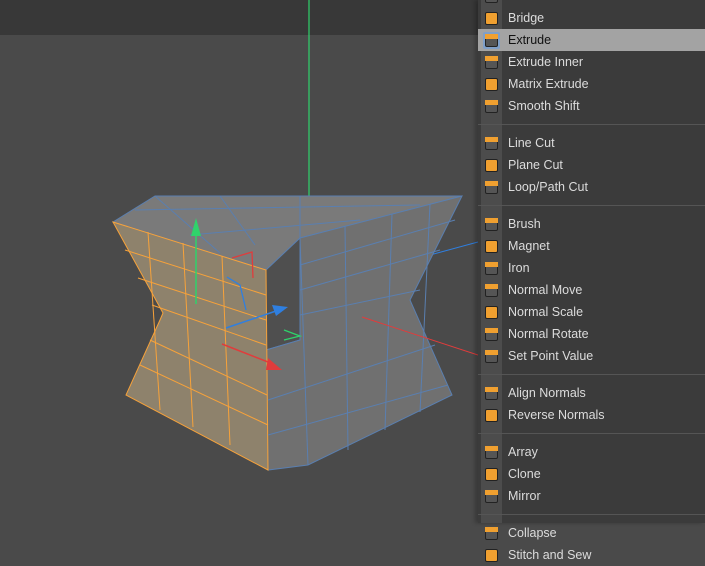  I want to click on menu-item-label: Align Normals, so click(547, 393).